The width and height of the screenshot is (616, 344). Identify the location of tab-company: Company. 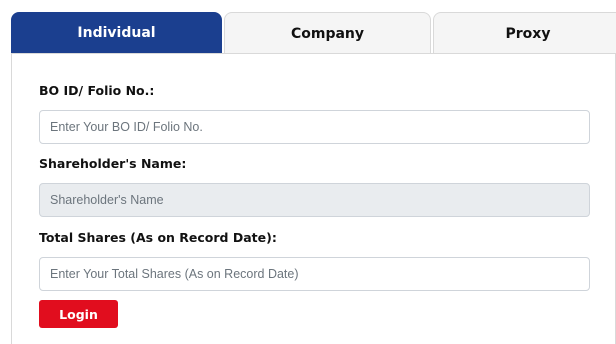
(327, 33).